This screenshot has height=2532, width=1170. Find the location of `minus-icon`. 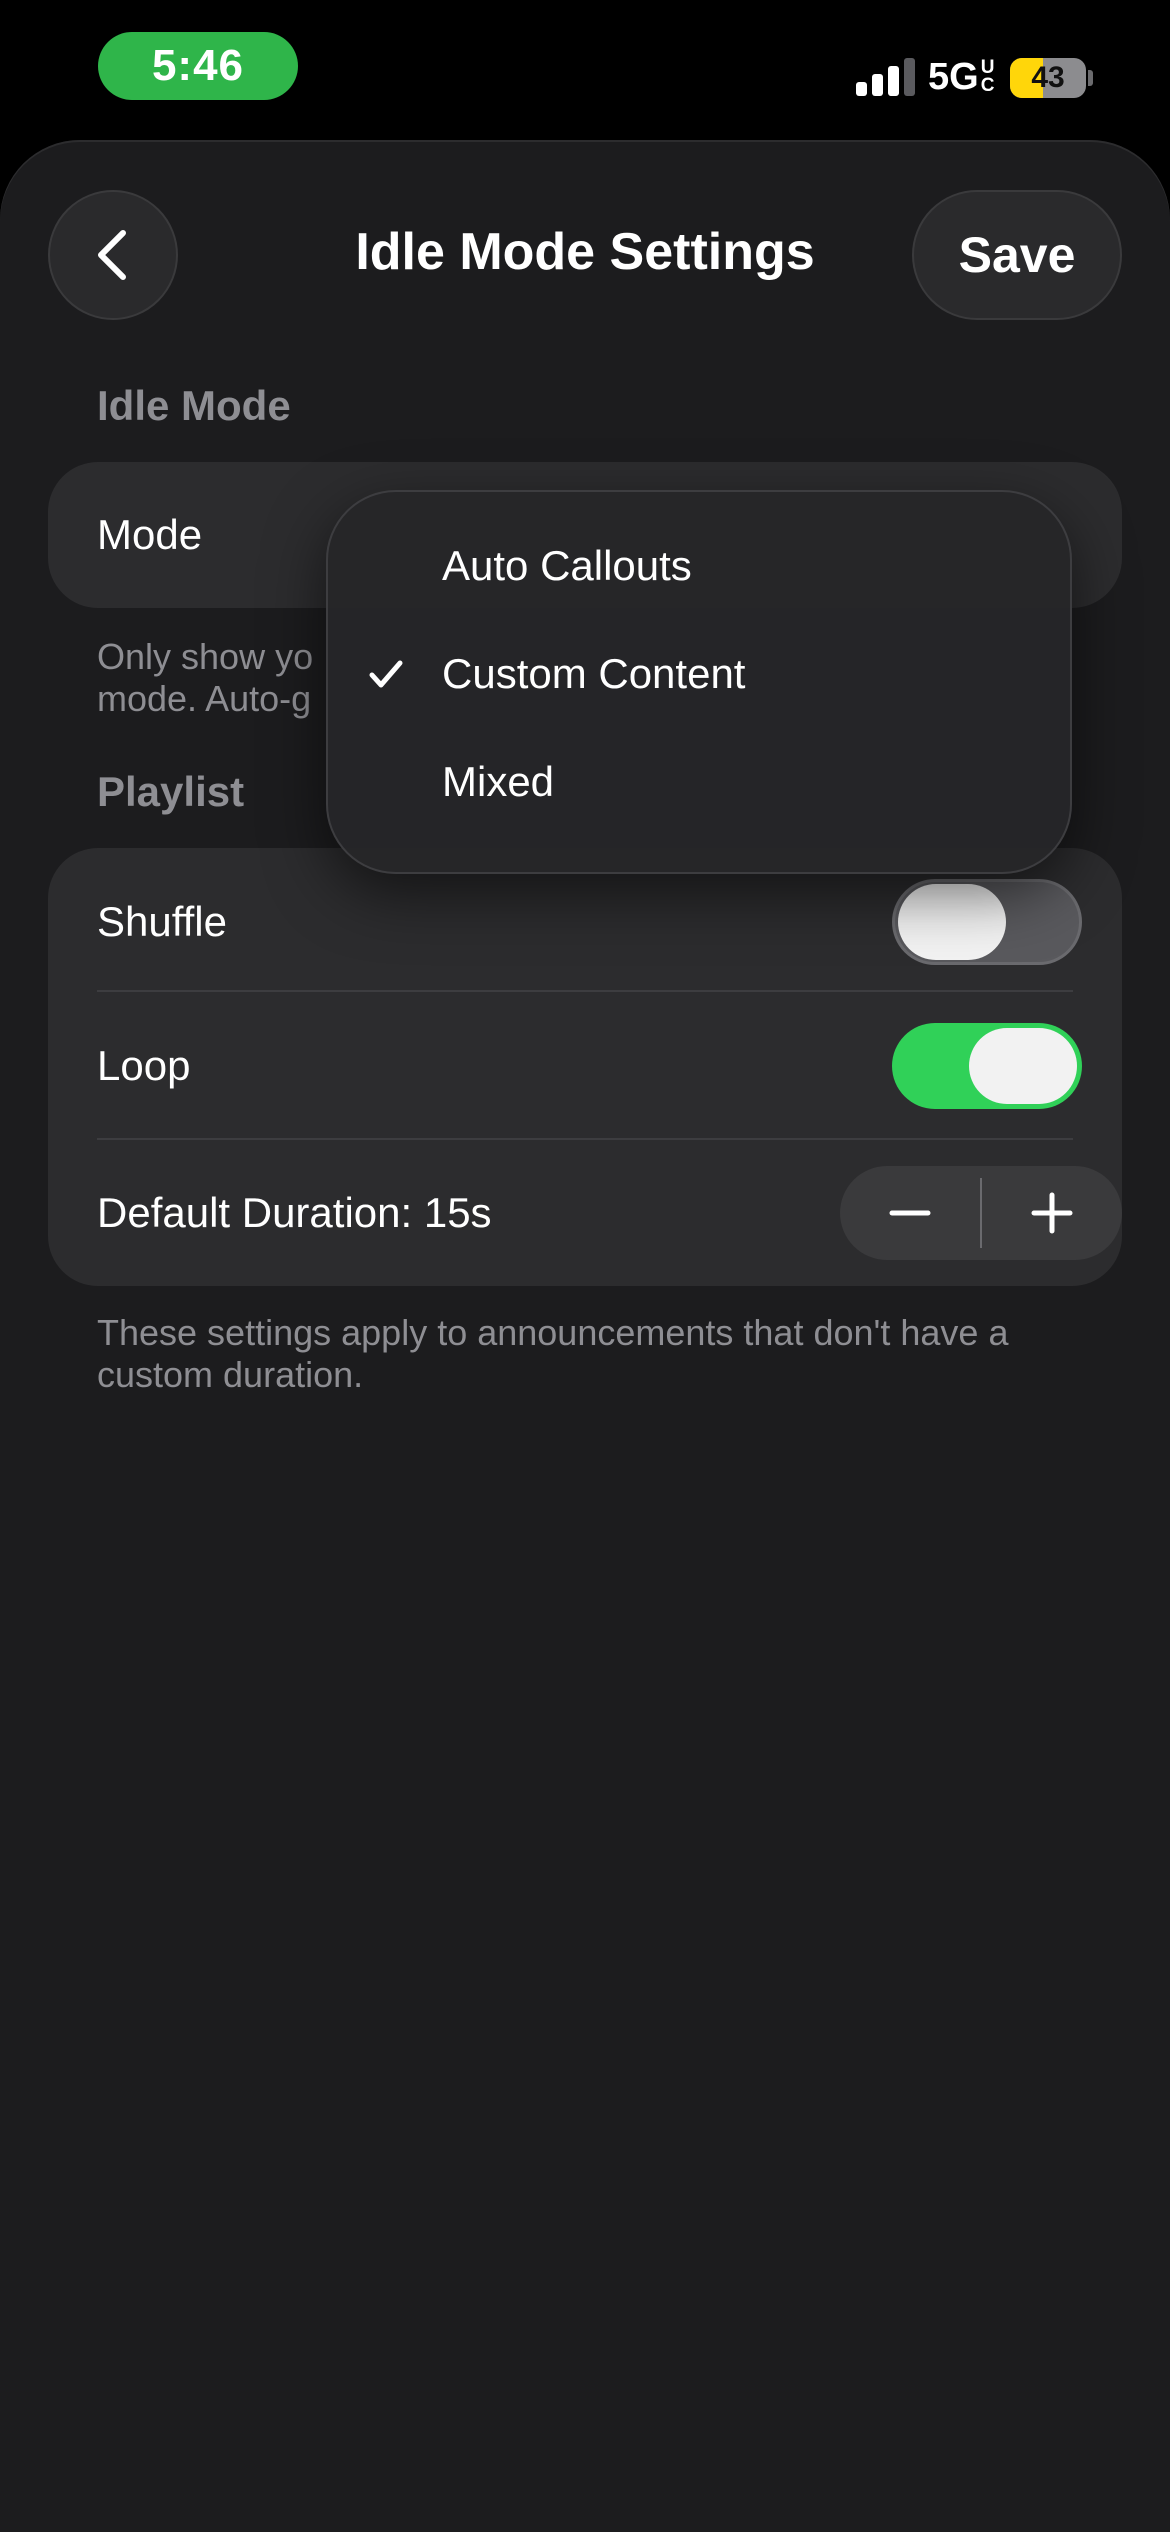

minus-icon is located at coordinates (910, 1213).